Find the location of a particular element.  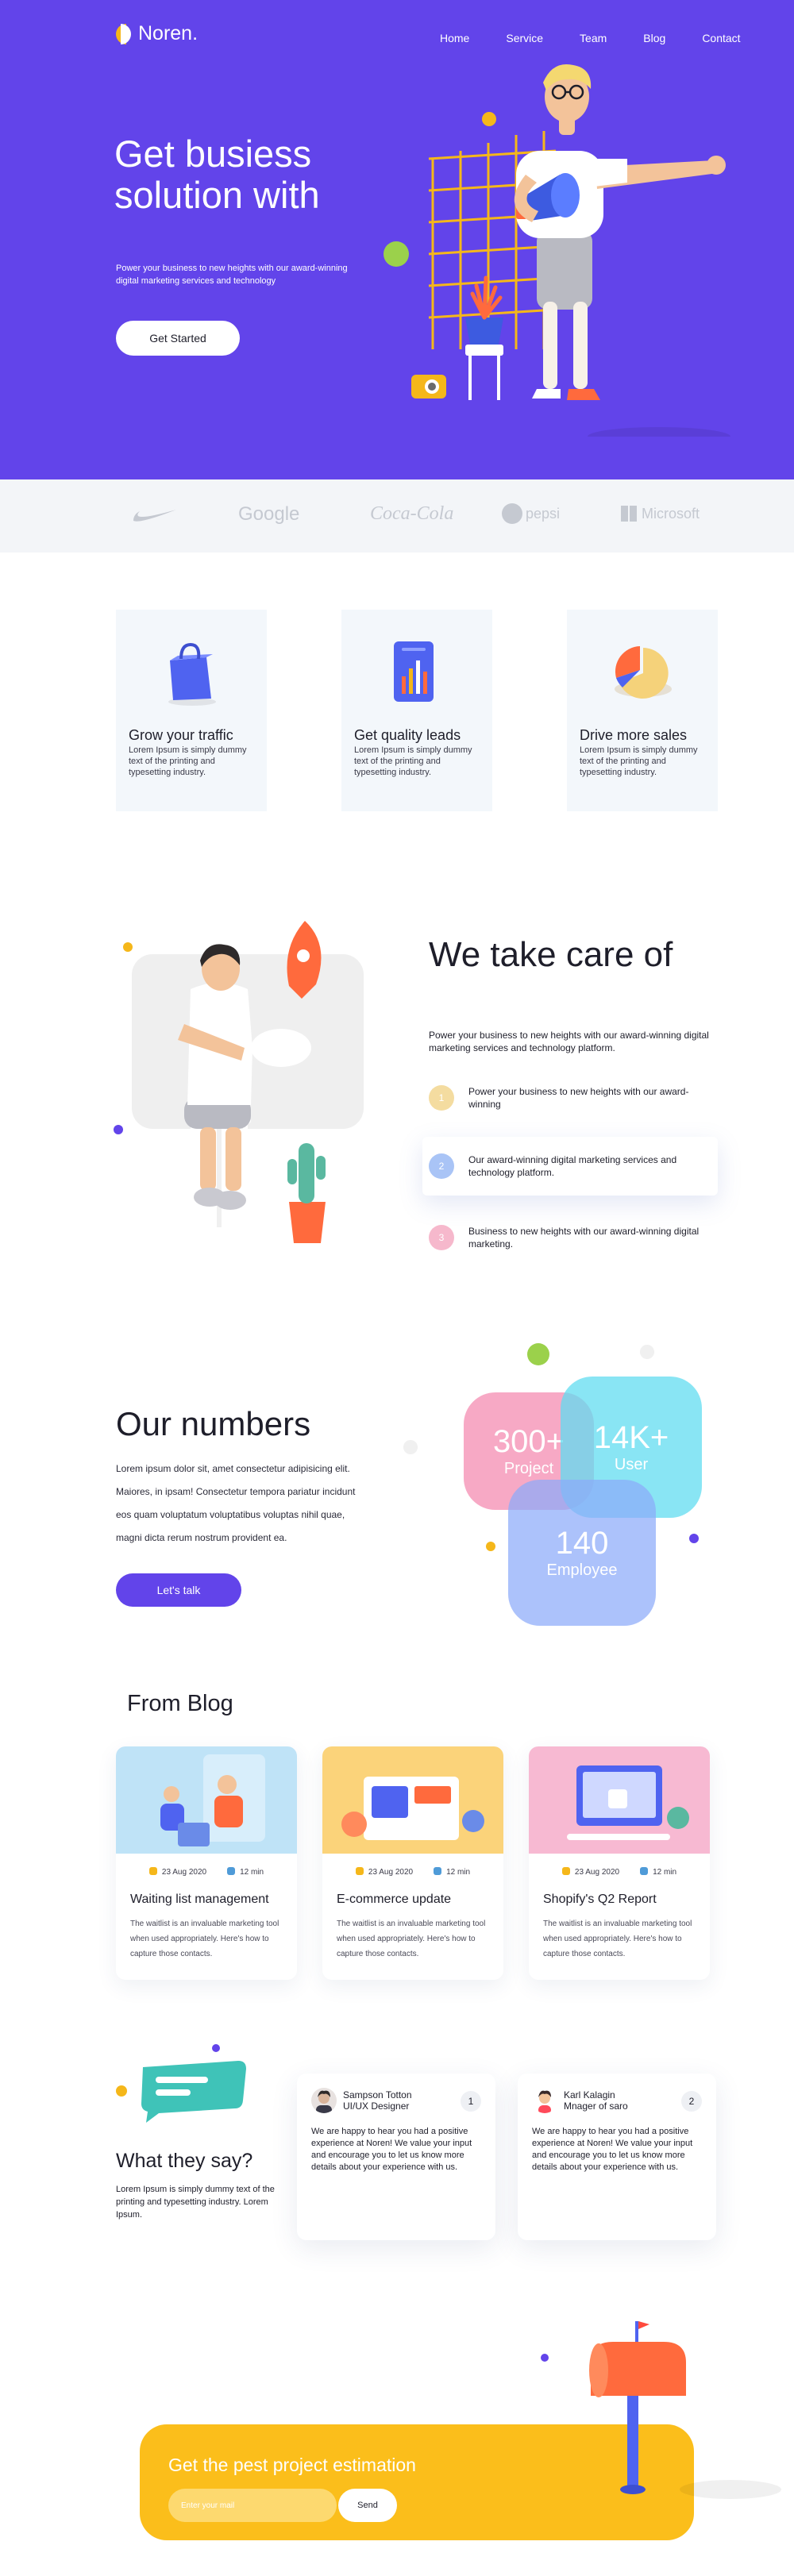

nike-logo-icon is located at coordinates (154, 516).